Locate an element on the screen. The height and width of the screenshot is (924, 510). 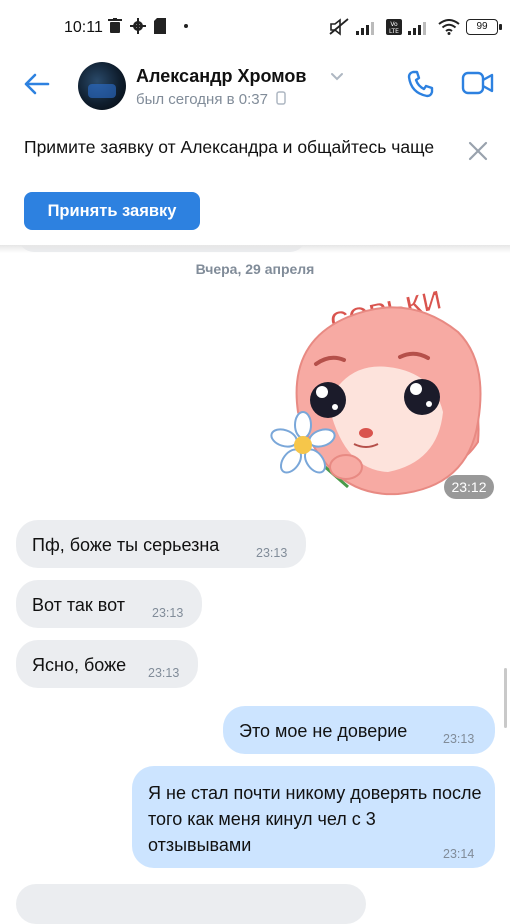
battery-level: 99 is located at coordinates (482, 26).